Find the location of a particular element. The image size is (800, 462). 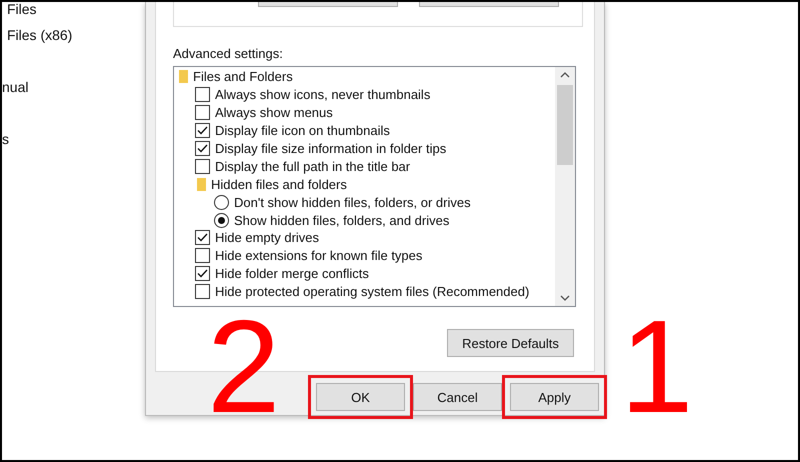

option-label: Hide empty drives is located at coordinates (267, 238).